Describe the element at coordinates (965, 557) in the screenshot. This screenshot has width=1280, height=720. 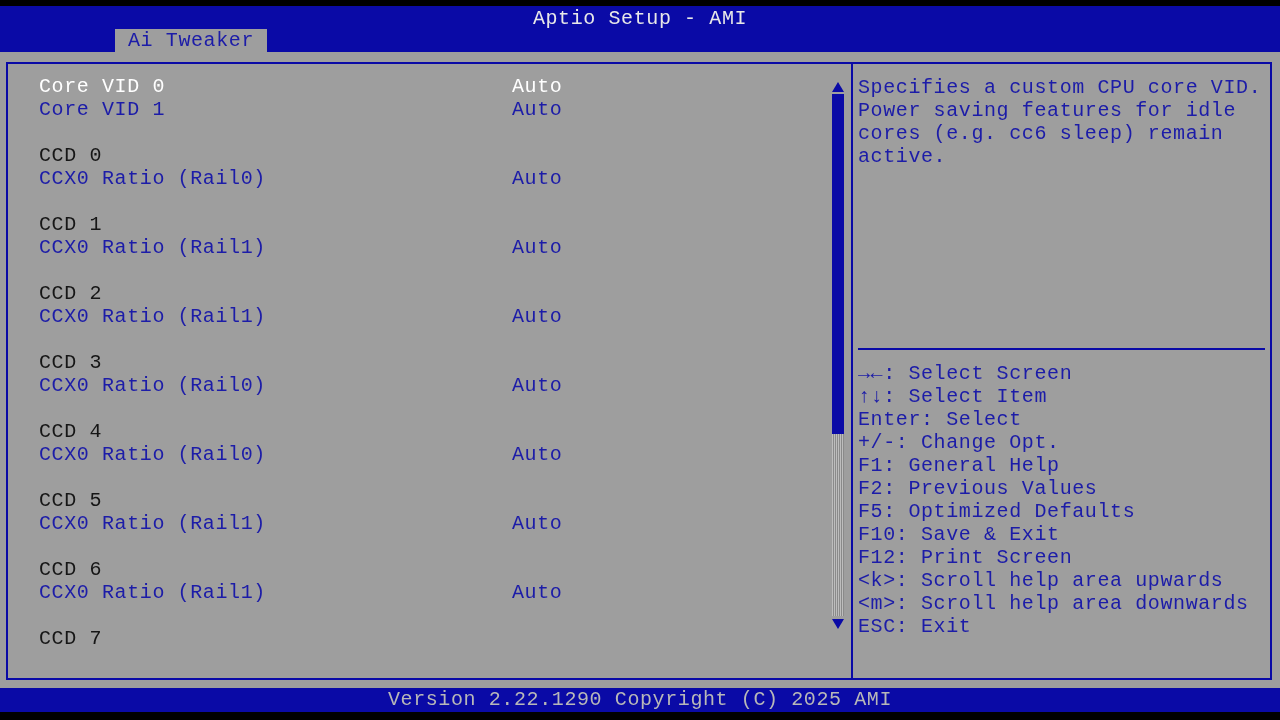
I see `key-hint: F12: Print Screen` at that location.